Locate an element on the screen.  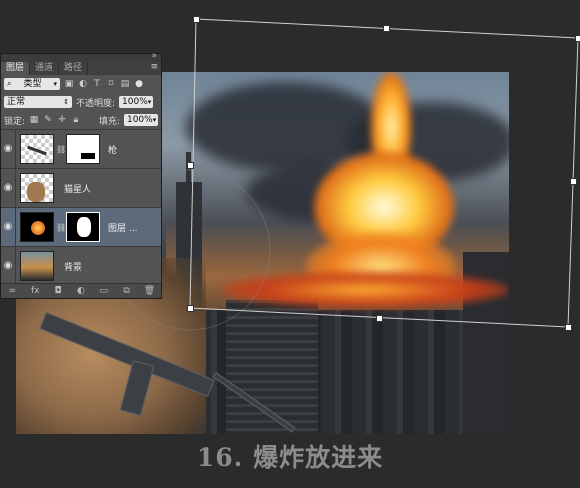
adjustment-layer-icon: ◐ is located at coordinates (81, 291).